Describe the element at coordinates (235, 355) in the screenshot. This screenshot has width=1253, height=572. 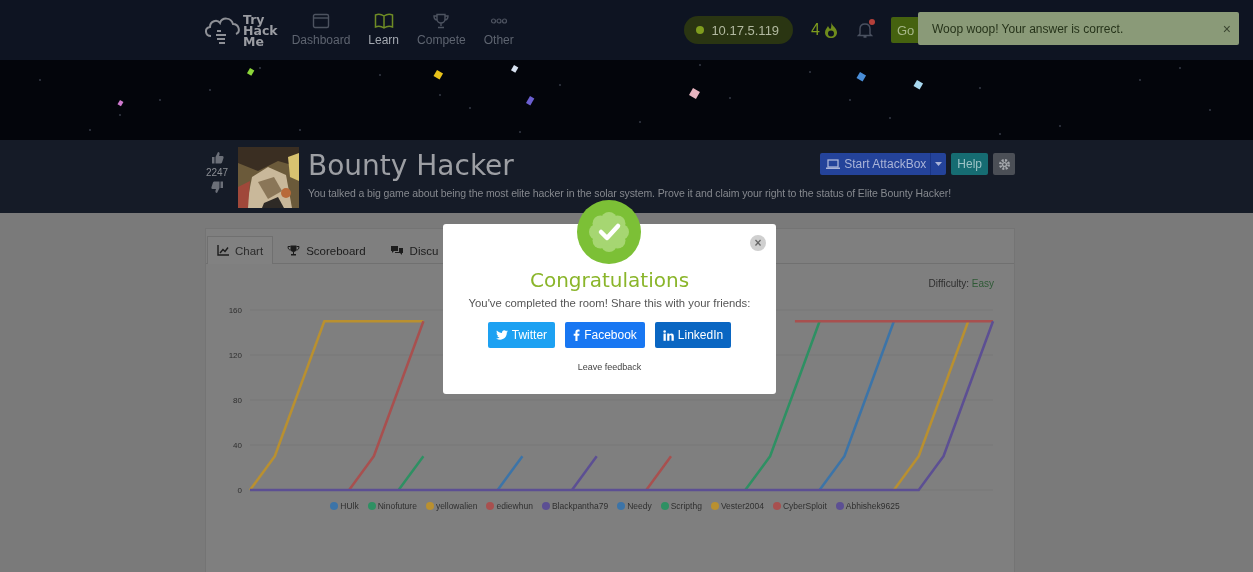
I see `y-axis-tick: 120` at that location.